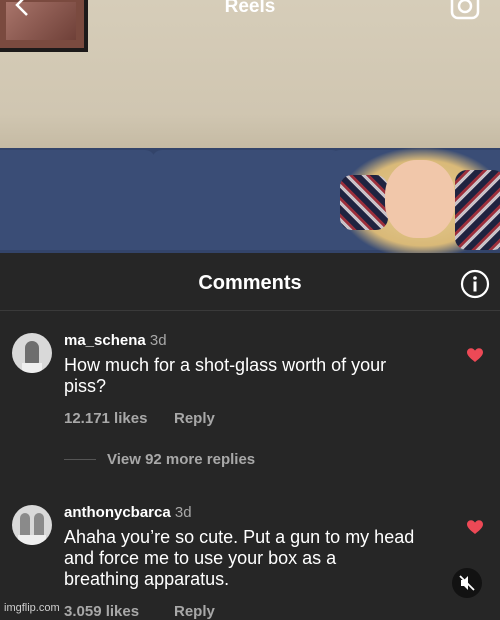 The height and width of the screenshot is (620, 500). Describe the element at coordinates (225, 365) in the screenshot. I see `comment-text-line: How much for a shot-glass worth of your` at that location.